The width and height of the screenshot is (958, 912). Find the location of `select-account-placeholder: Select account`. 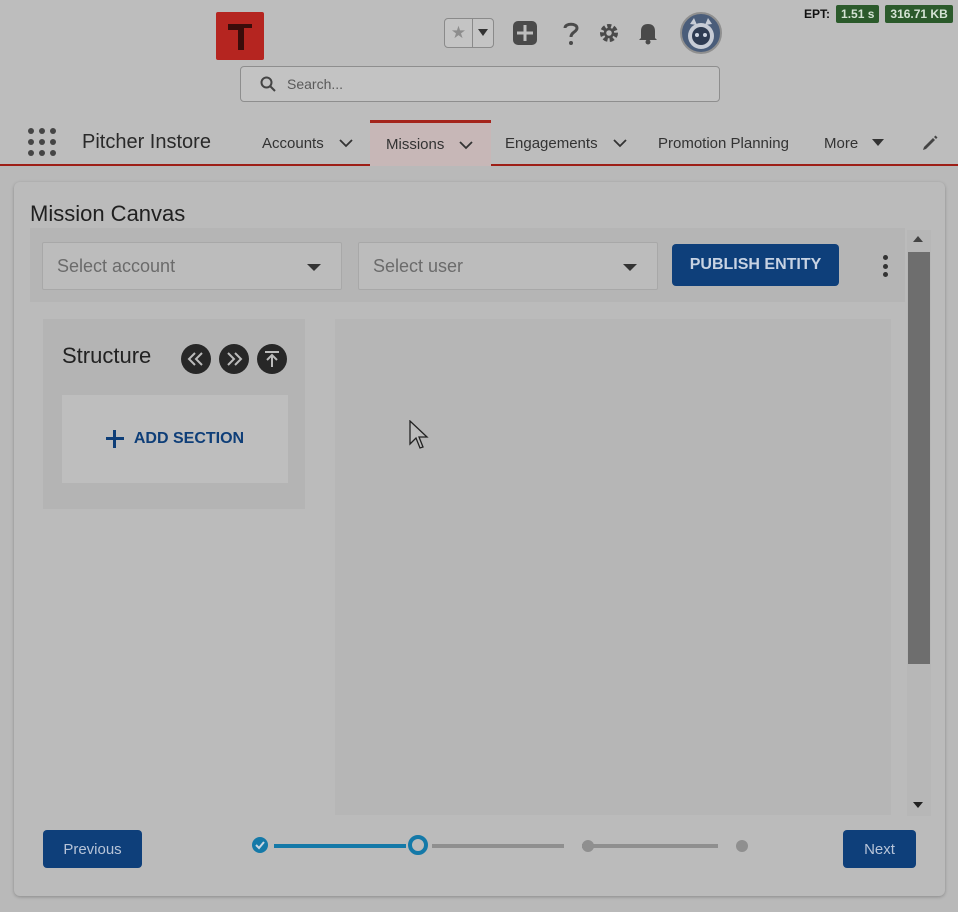

select-account-placeholder: Select account is located at coordinates (116, 265).